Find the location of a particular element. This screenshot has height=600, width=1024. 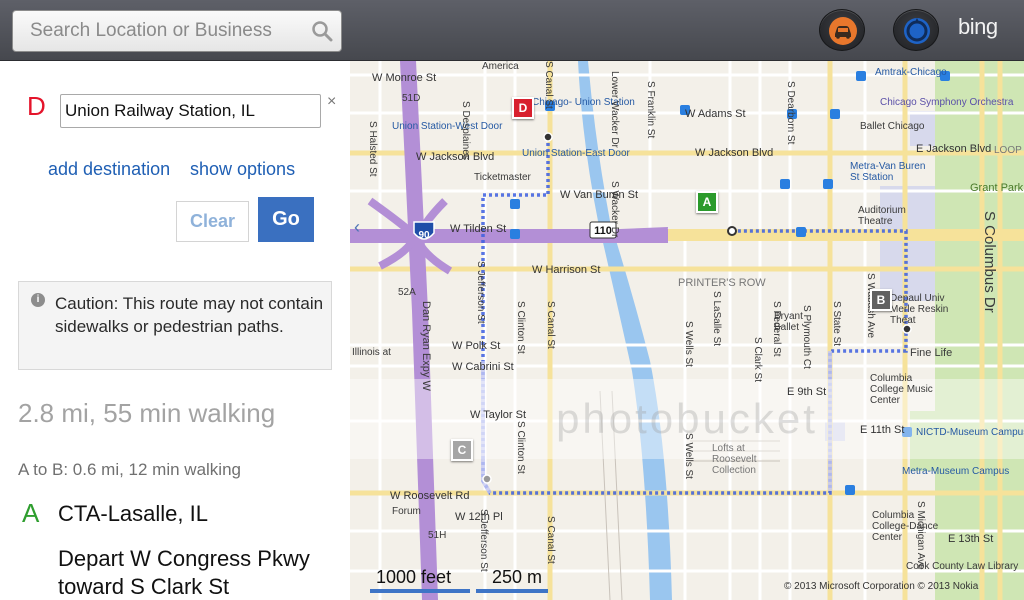

search-input is located at coordinates (158, 31).